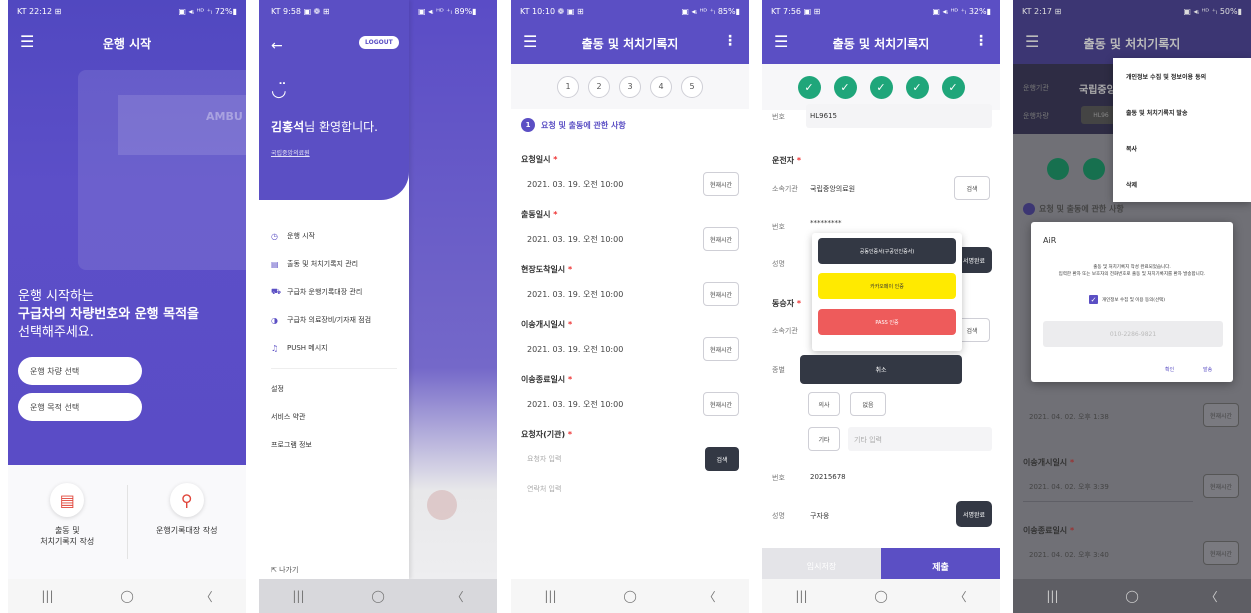  Describe the element at coordinates (379, 42) in the screenshot. I see `logout-button: LOGOUT` at that location.